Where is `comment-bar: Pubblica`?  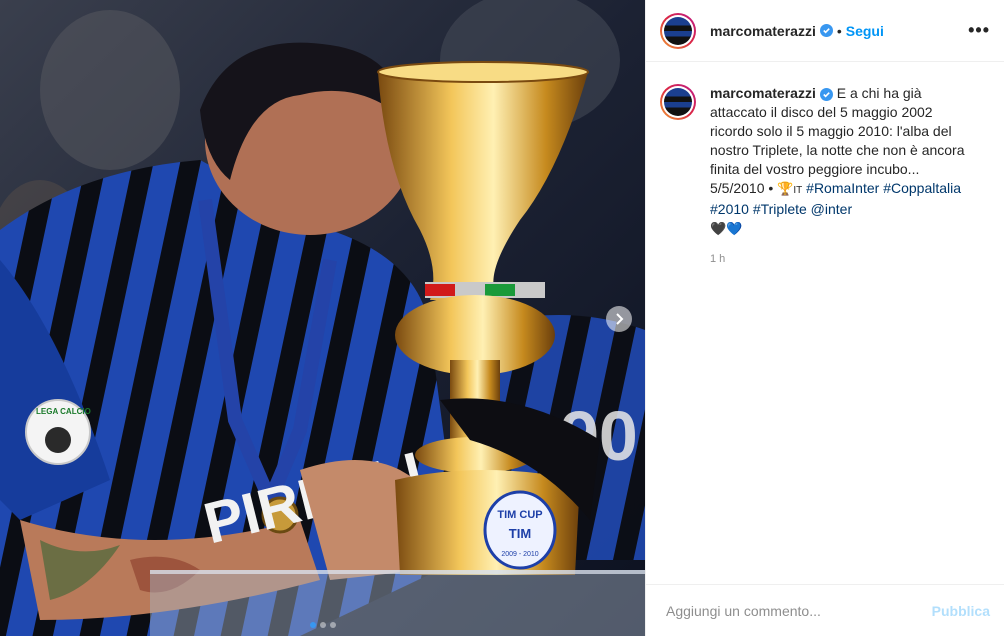 comment-bar: Pubblica is located at coordinates (825, 610).